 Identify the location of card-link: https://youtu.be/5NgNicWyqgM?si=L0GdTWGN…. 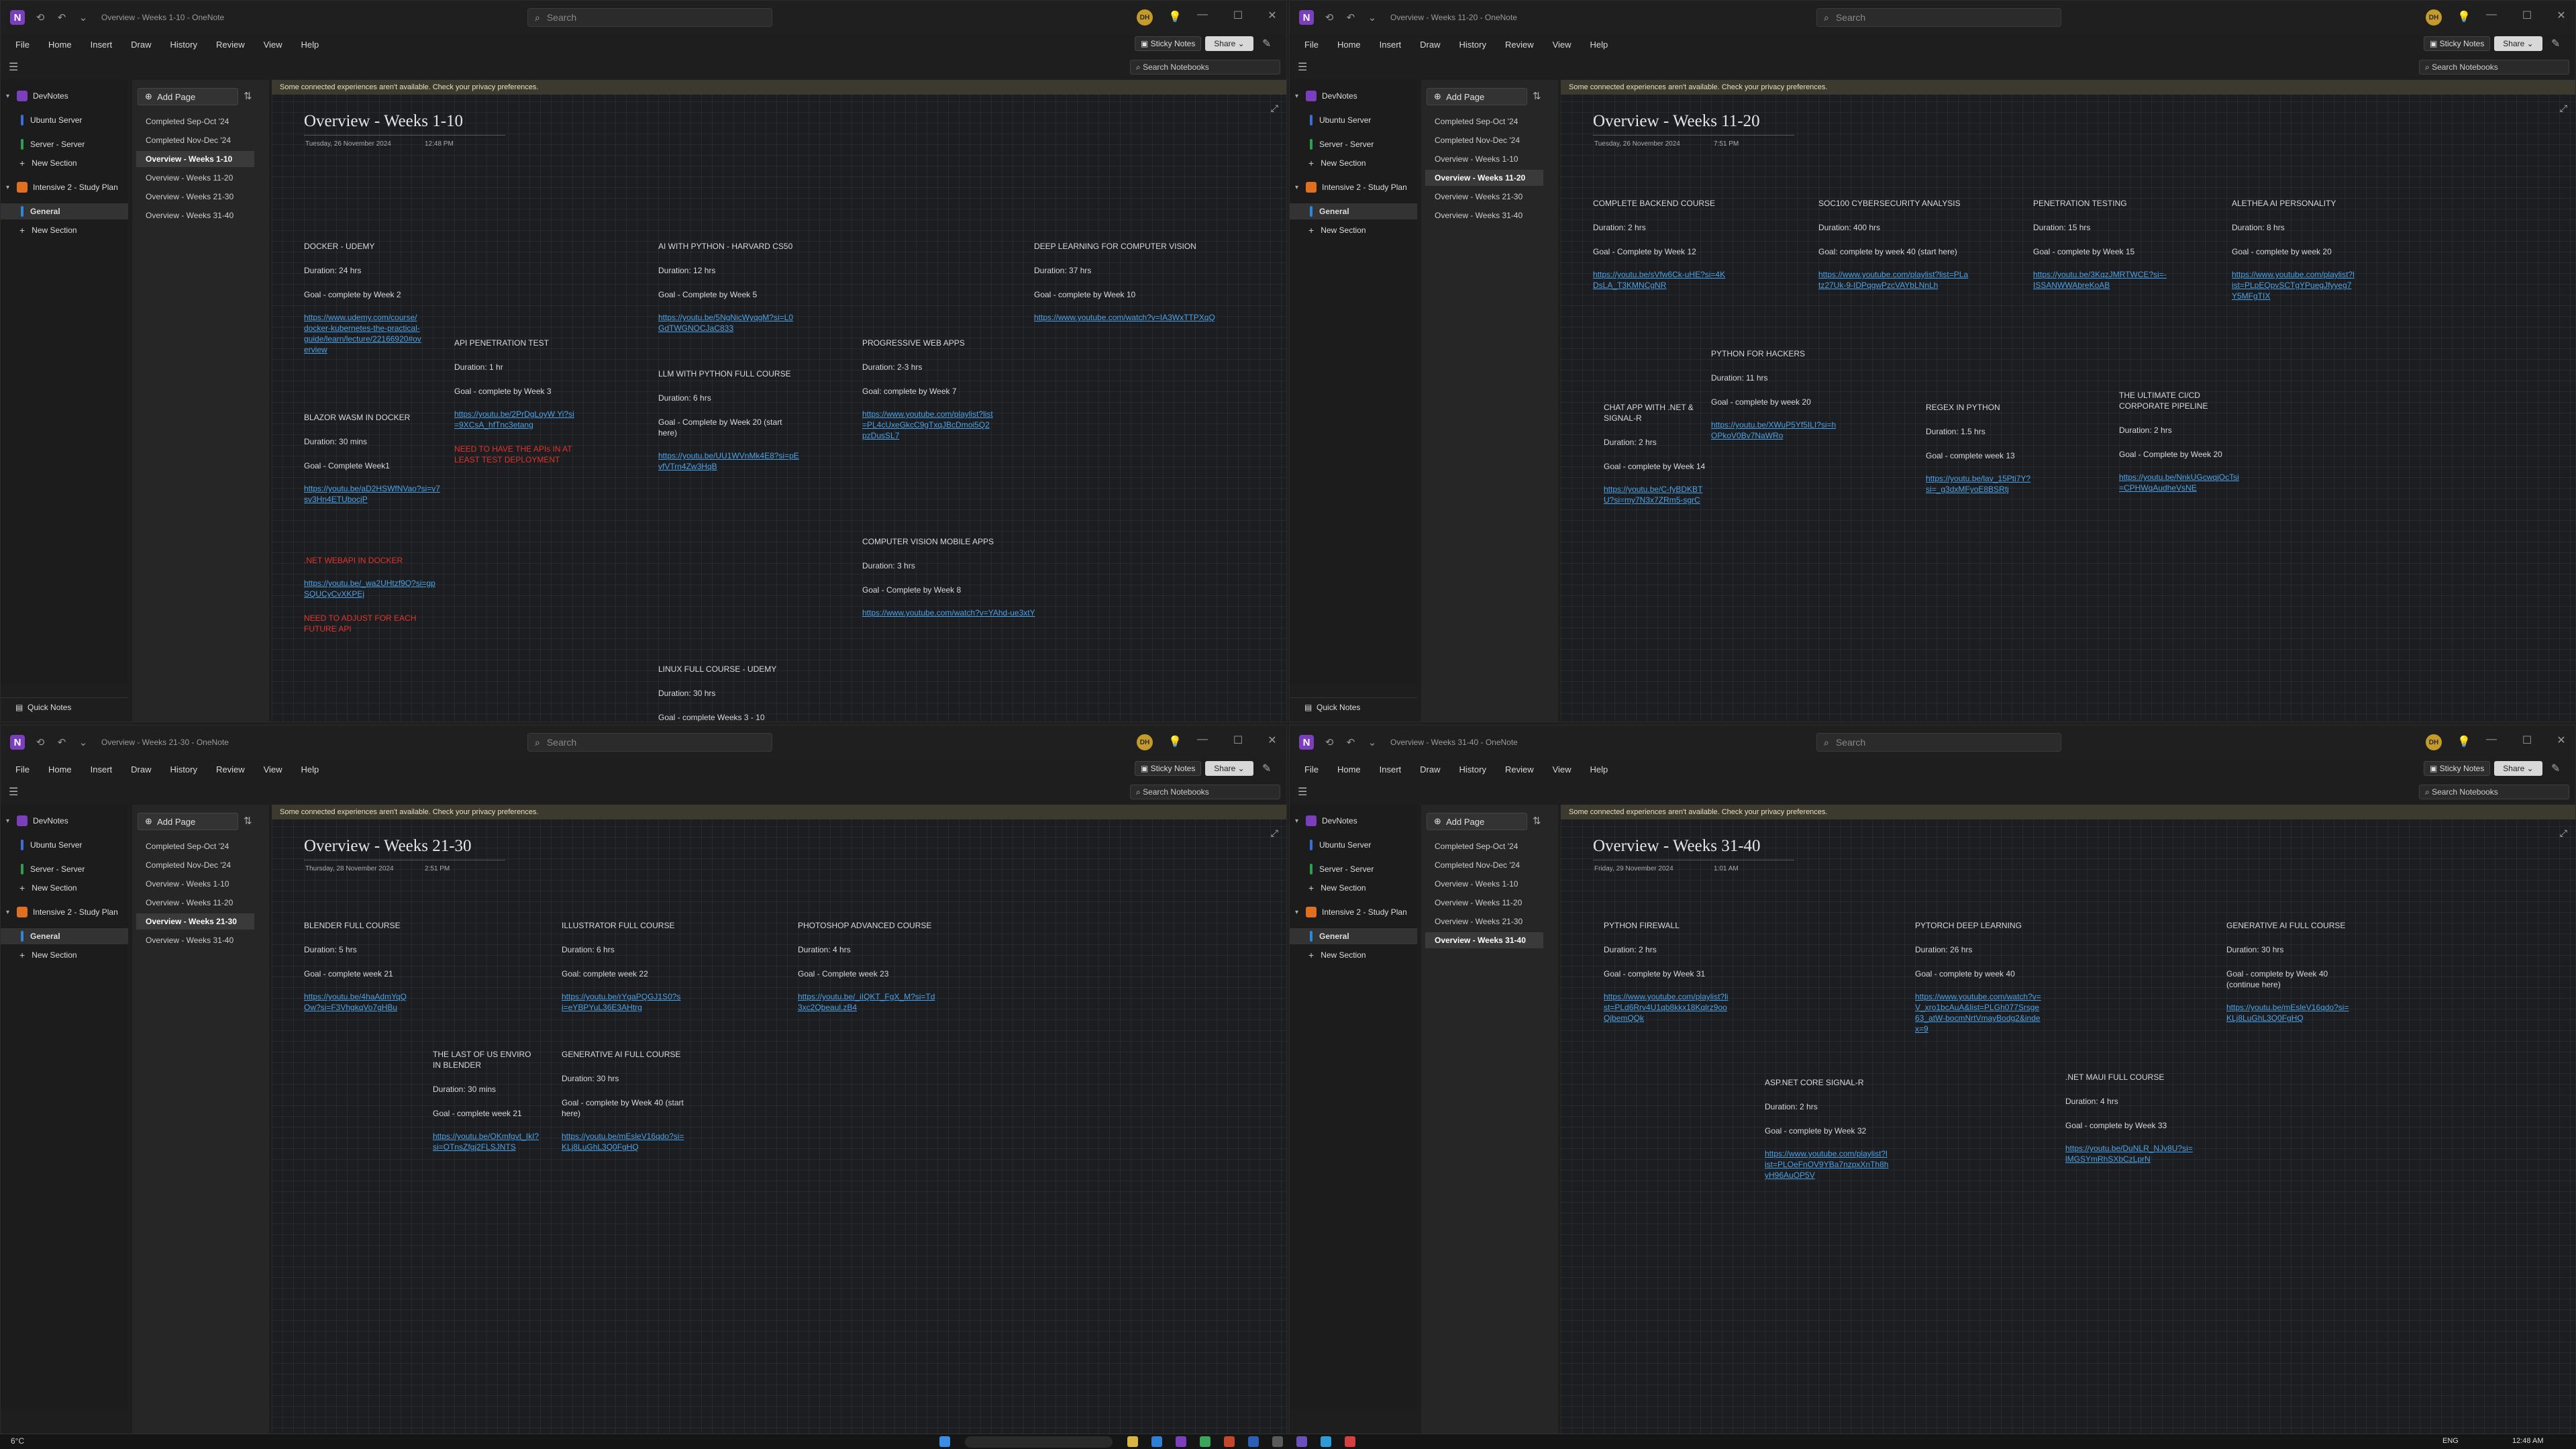
(728, 323).